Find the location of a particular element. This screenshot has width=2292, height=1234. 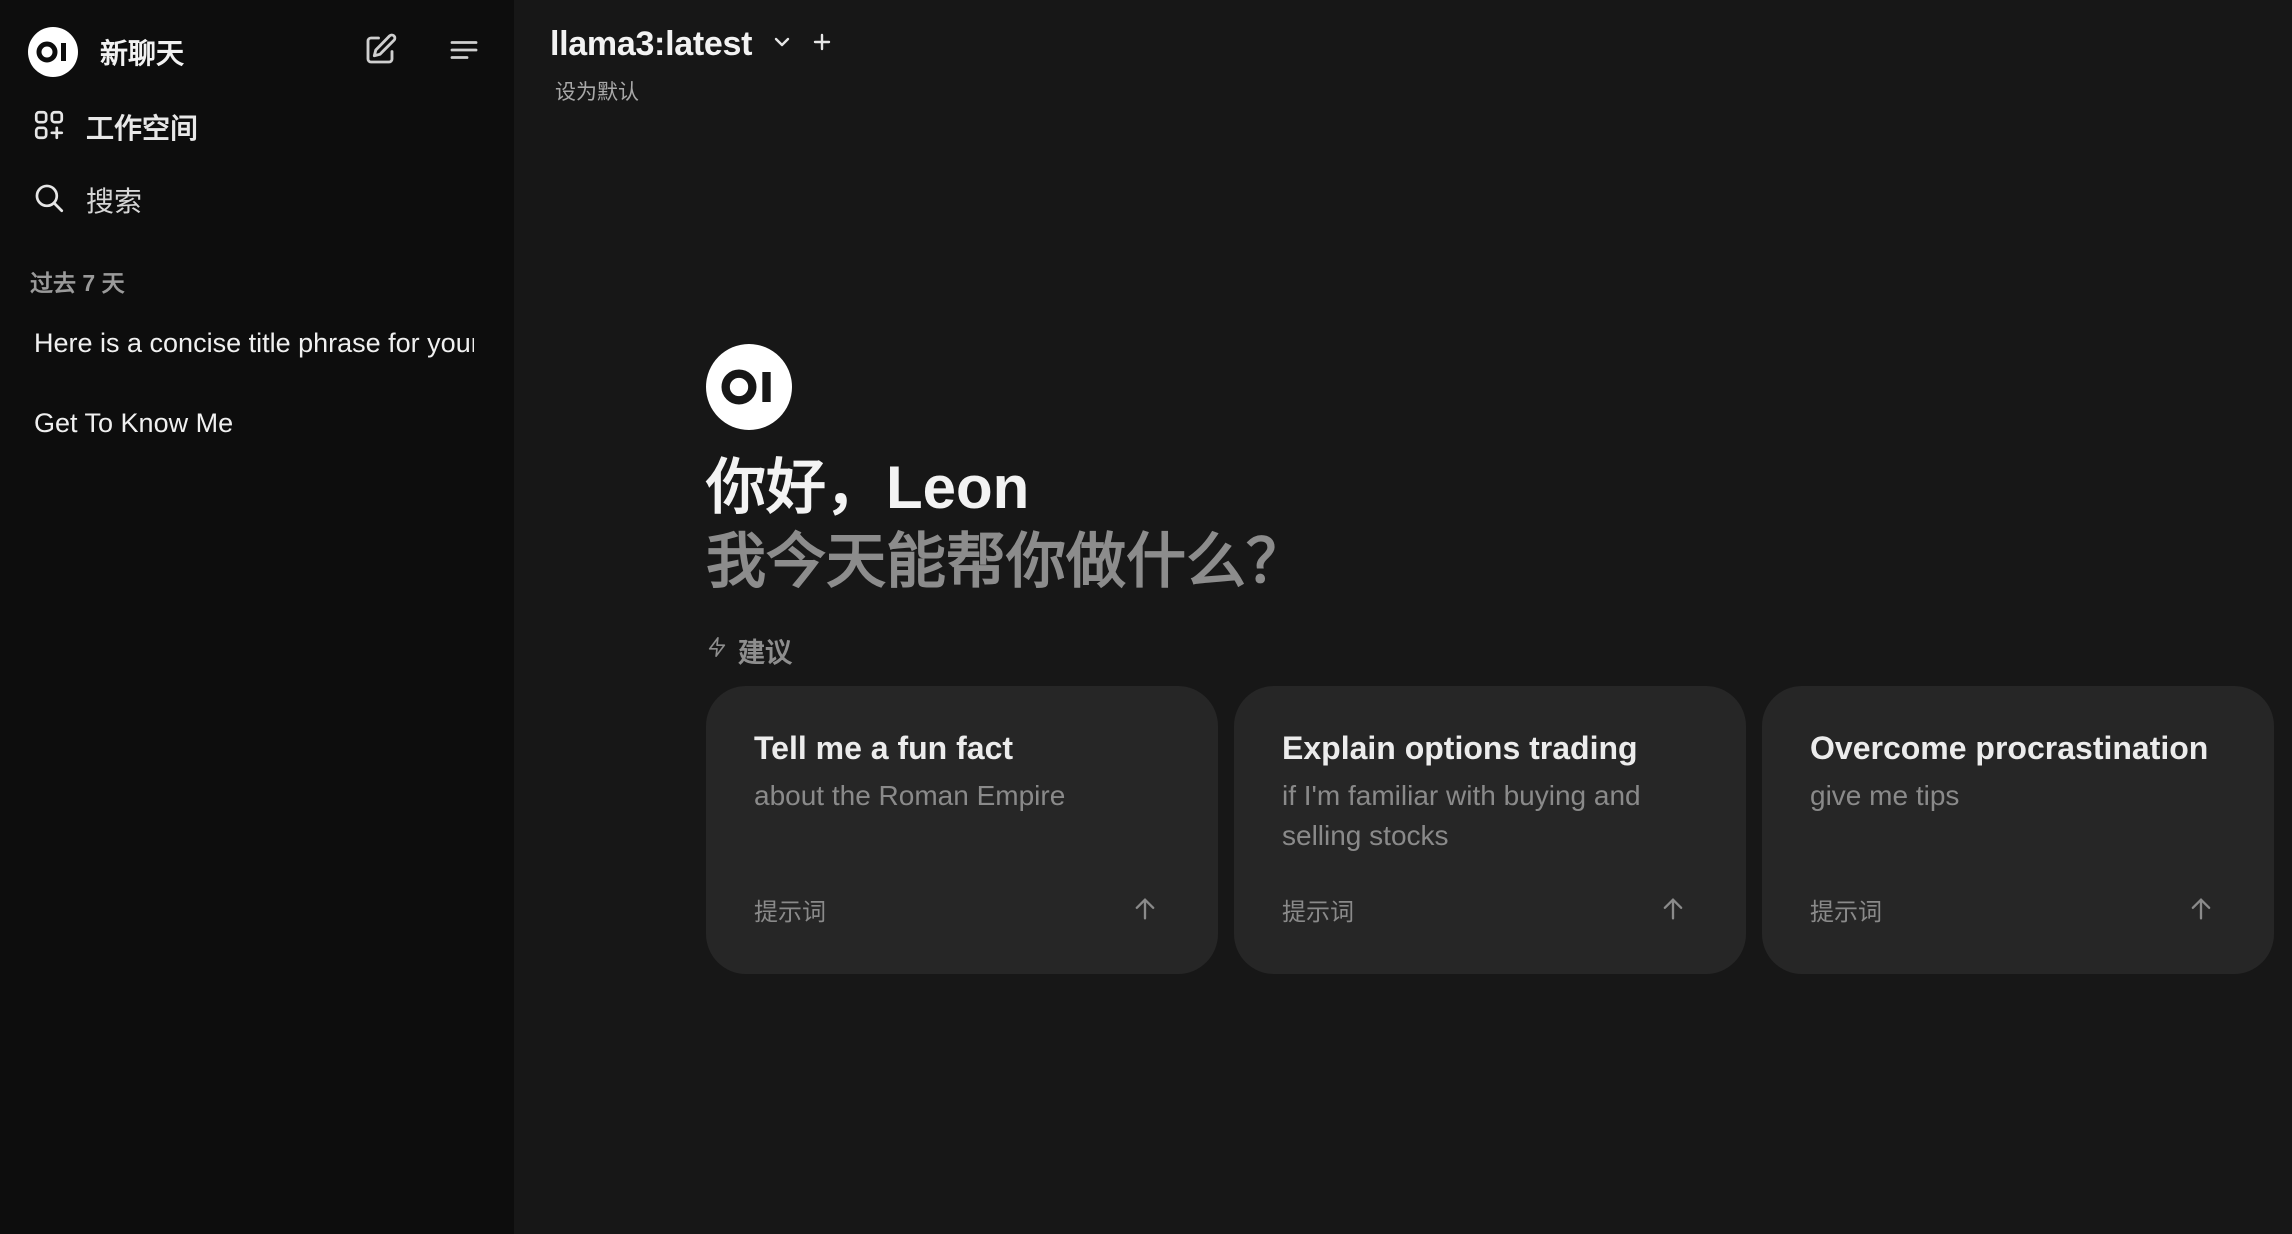

greeting-heading: 你好，Leon is located at coordinates (868, 487).